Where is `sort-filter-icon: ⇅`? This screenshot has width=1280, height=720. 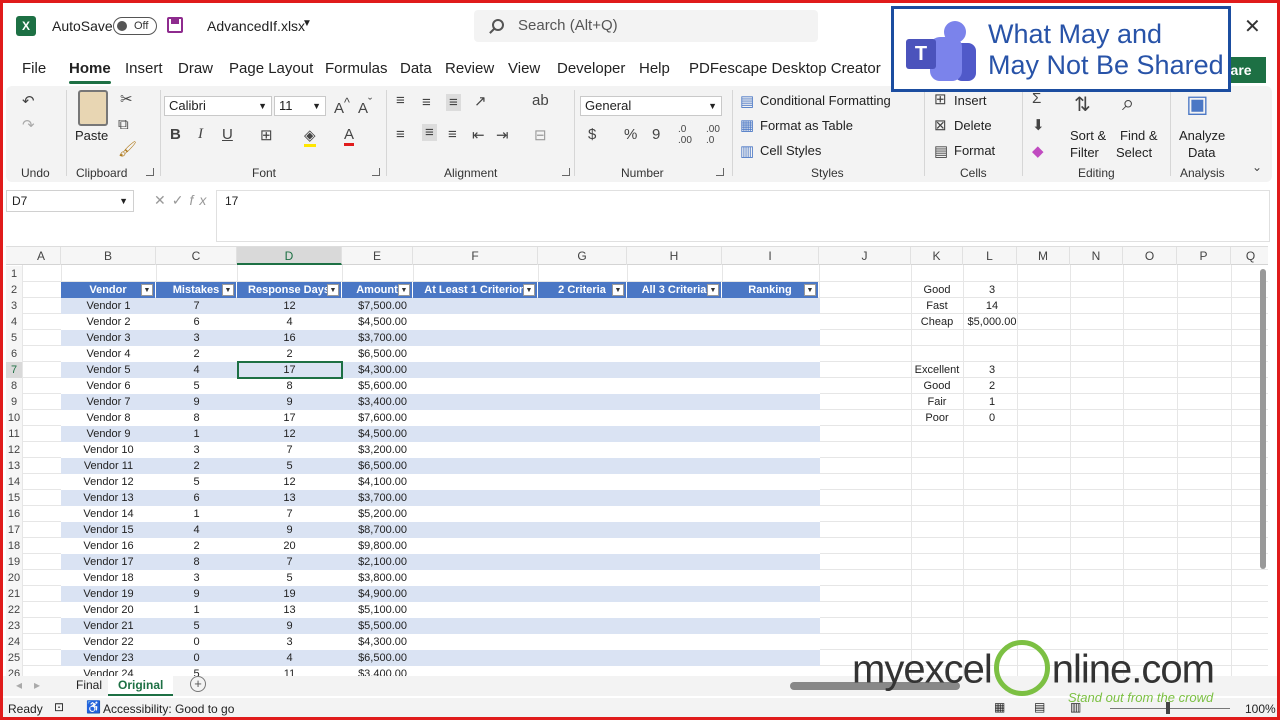 sort-filter-icon: ⇅ is located at coordinates (1082, 104).